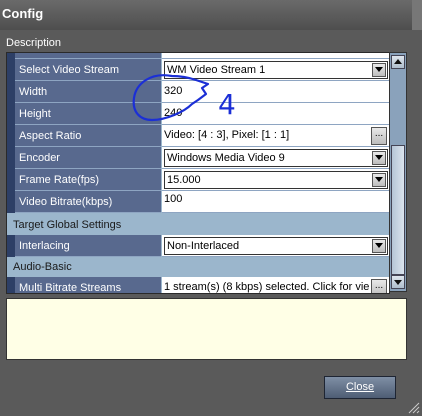 The height and width of the screenshot is (416, 422). What do you see at coordinates (184, 98) in the screenshot?
I see `handwritten-annotation: 4` at bounding box center [184, 98].